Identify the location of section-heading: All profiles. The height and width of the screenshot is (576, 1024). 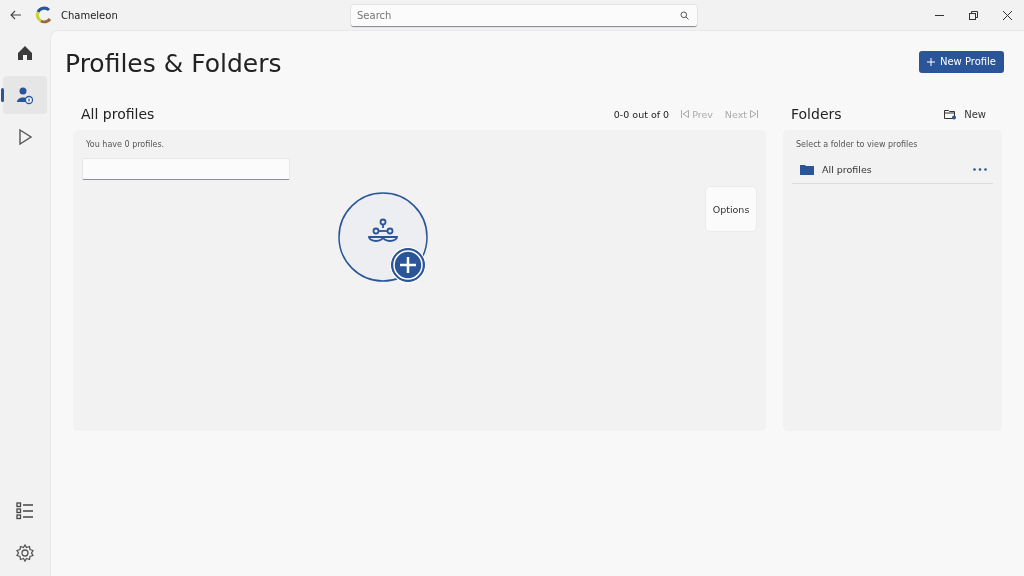
(118, 114).